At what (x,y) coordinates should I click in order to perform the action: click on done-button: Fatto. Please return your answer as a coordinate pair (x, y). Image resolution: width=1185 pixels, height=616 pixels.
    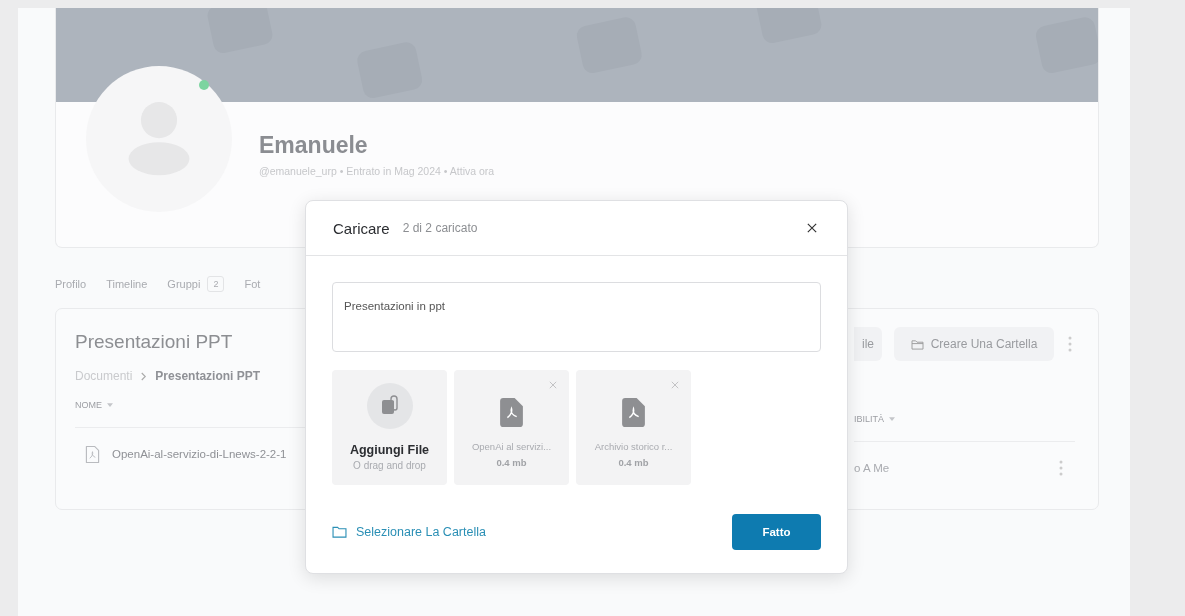
    Looking at the image, I should click on (776, 532).